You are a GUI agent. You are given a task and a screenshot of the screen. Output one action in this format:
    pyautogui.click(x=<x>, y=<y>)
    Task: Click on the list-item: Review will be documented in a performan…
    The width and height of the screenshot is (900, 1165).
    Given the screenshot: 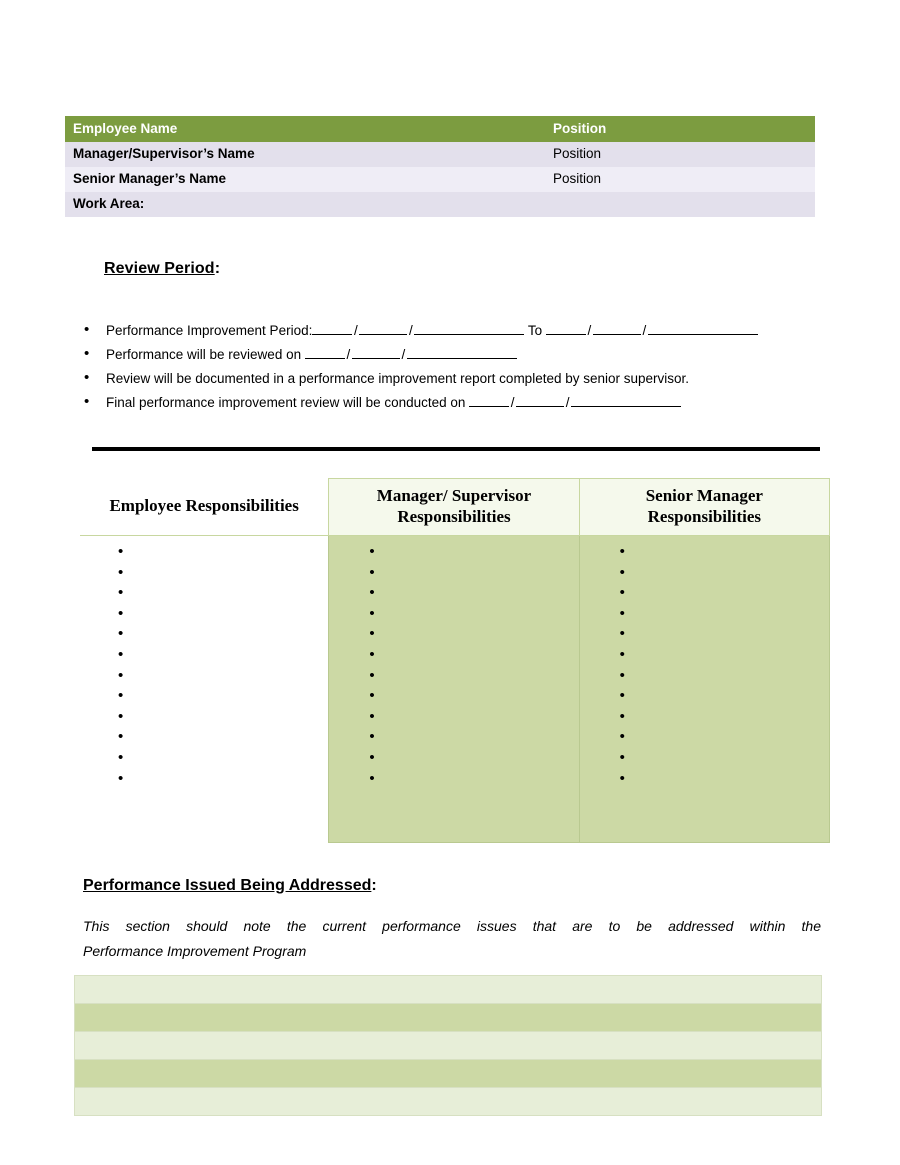 What is the action you would take?
    pyautogui.click(x=458, y=378)
    